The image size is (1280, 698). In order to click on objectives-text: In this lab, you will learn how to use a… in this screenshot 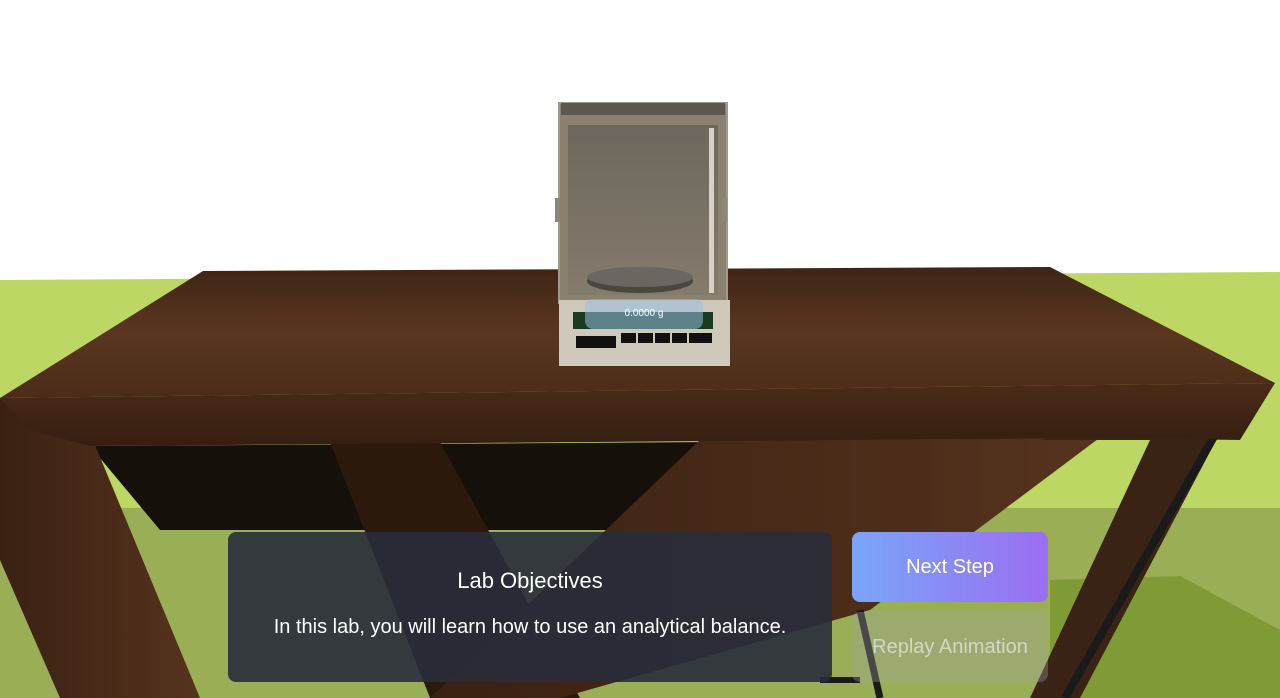, I will do `click(530, 627)`.